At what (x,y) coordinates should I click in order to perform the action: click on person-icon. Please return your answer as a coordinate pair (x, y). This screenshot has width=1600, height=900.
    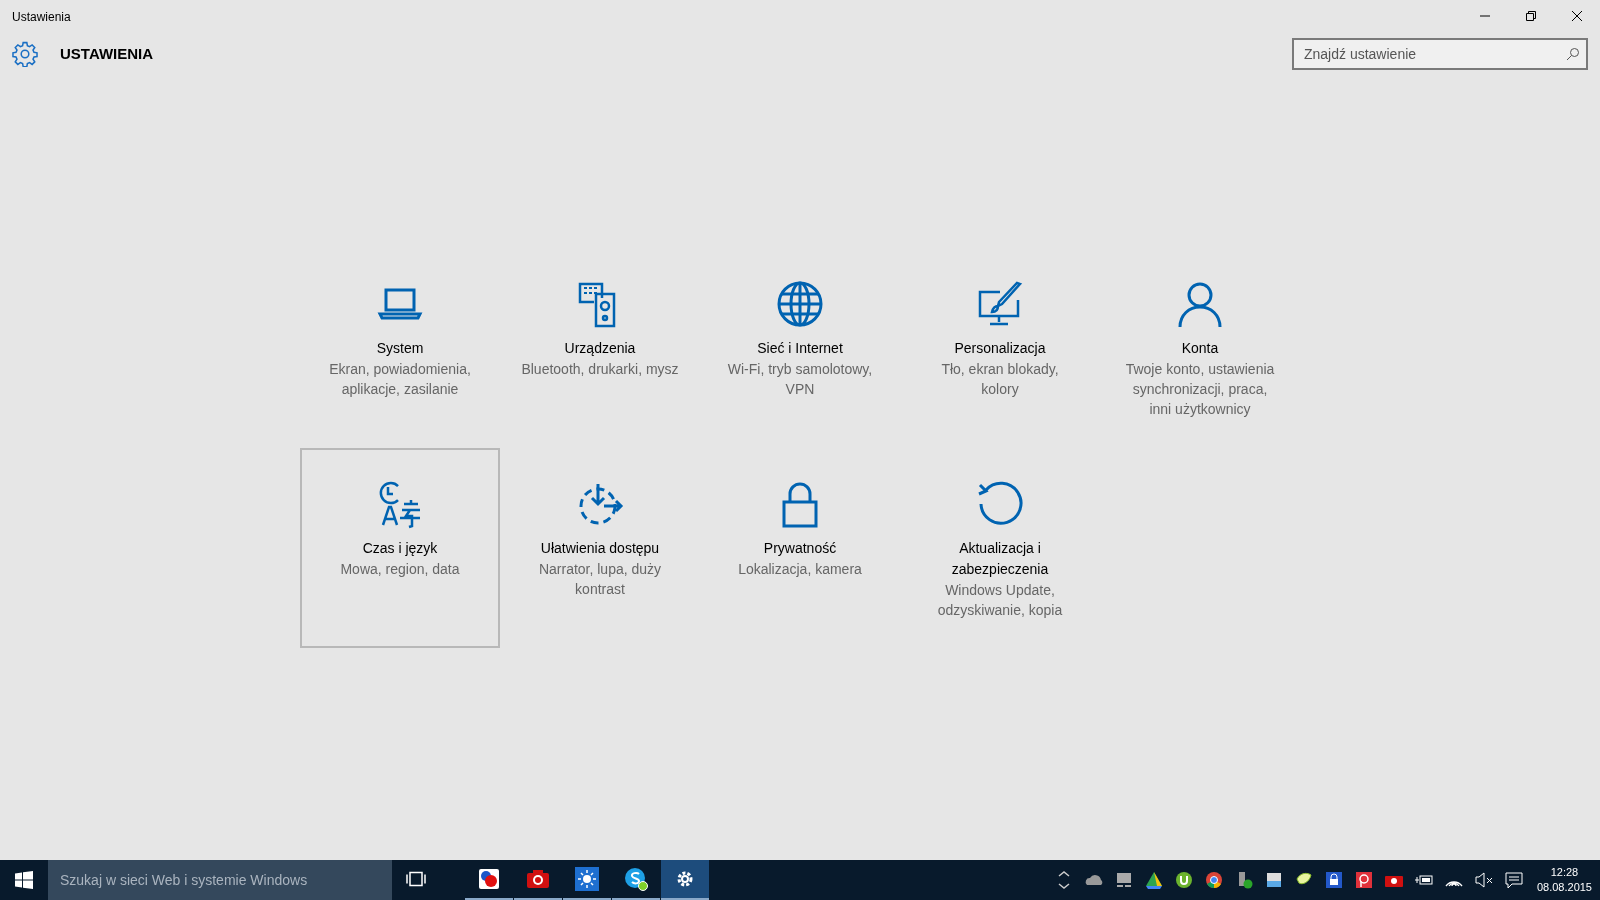
    Looking at the image, I should click on (1200, 305).